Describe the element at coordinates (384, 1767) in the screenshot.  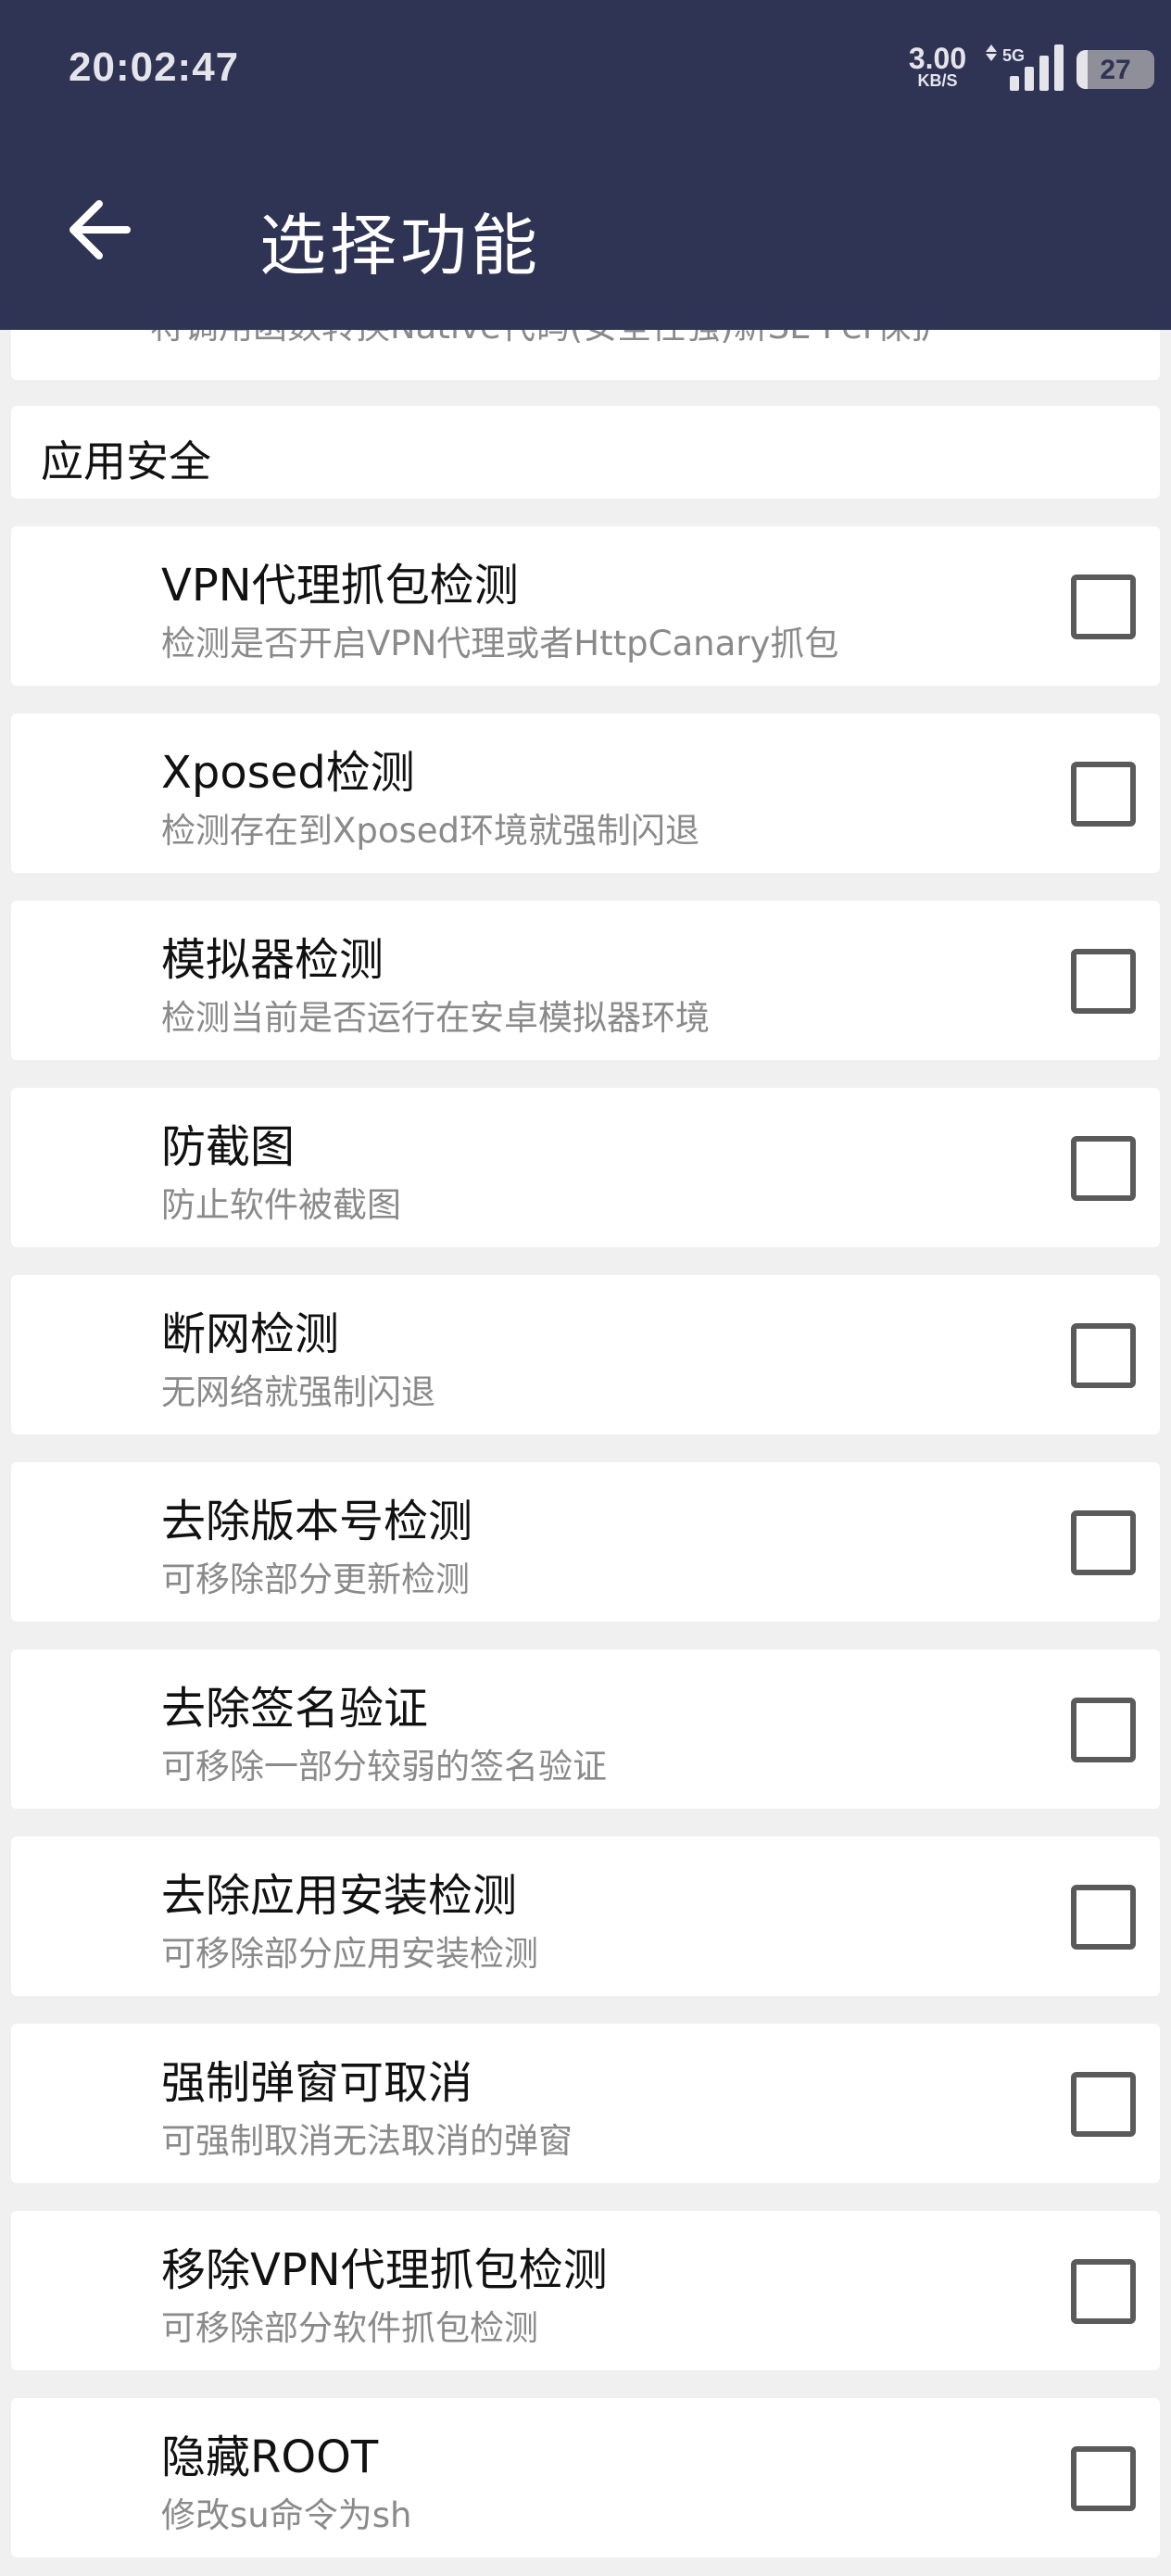
I see `item-subtitle: 可移除一部分较弱的签名验证` at that location.